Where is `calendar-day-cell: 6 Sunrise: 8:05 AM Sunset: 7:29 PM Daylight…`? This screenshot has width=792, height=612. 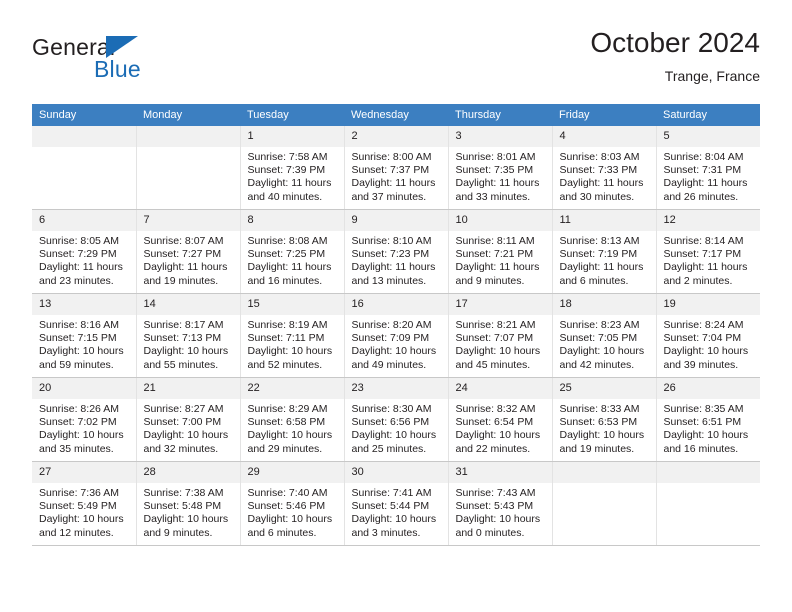 calendar-day-cell: 6 Sunrise: 8:05 AM Sunset: 7:29 PM Daylight… is located at coordinates (84, 251).